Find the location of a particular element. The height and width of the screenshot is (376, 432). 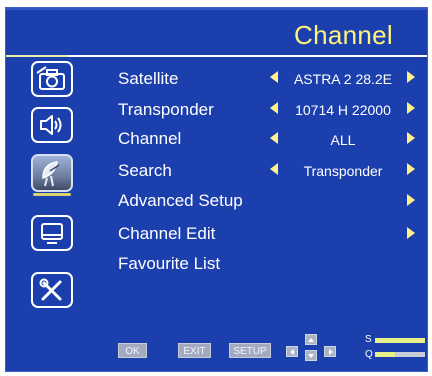

menu-label: Channel Edit is located at coordinates (167, 233).